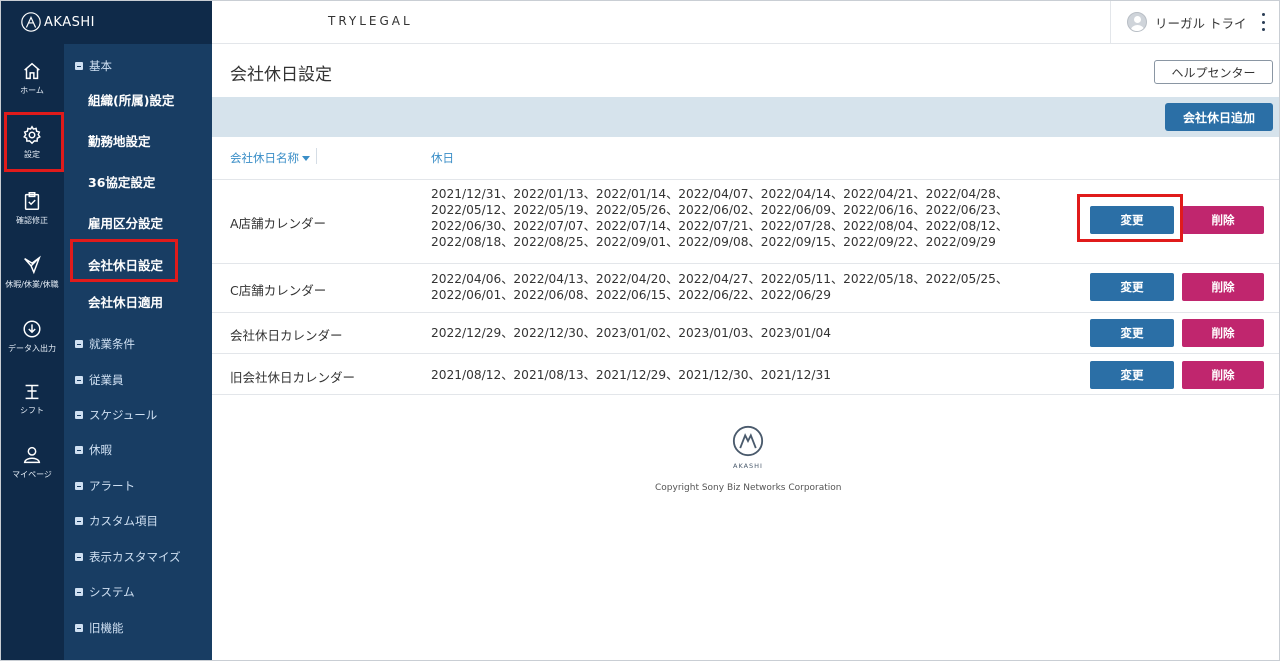  Describe the element at coordinates (1201, 23) in the screenshot. I see `user-name: リーガル トライ` at that location.